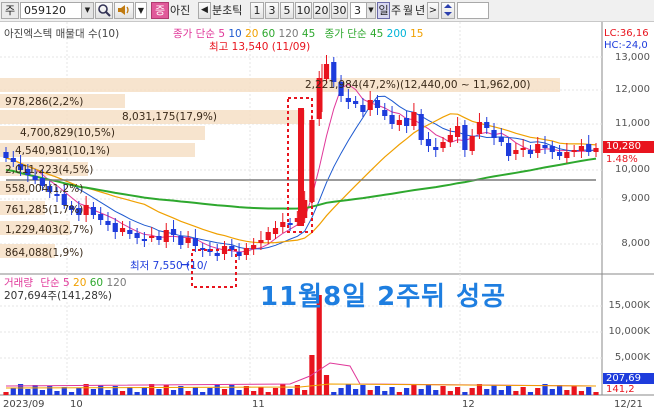  What do you see at coordinates (308, 34) in the screenshot?
I see `ma-legend-45a: 45` at bounding box center [308, 34].